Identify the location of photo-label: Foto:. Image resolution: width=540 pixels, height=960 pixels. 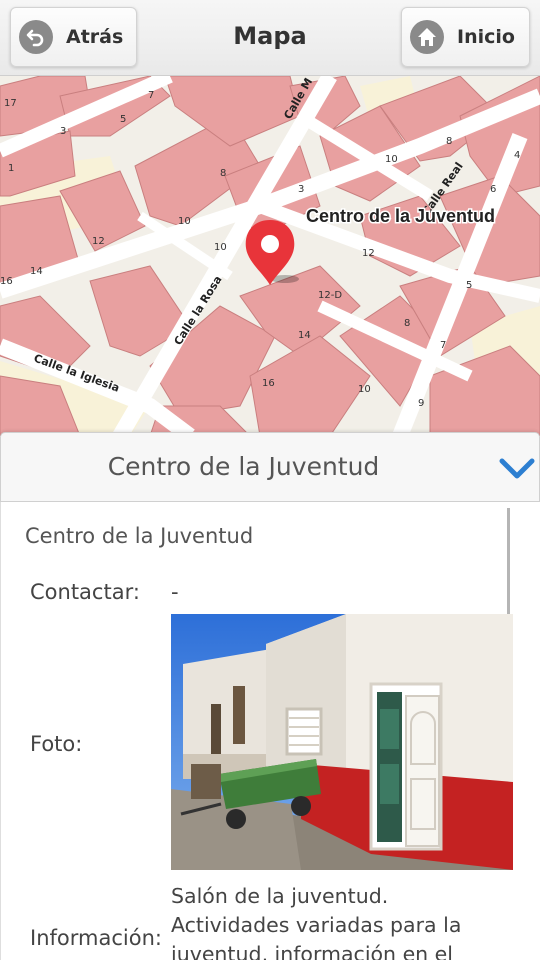
(56, 744).